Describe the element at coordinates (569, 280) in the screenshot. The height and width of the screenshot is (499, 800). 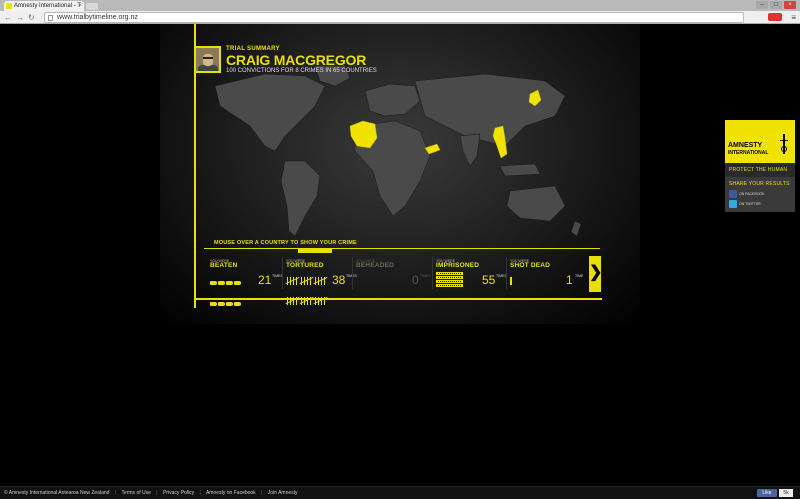
I see `crime-count: 1` at that location.